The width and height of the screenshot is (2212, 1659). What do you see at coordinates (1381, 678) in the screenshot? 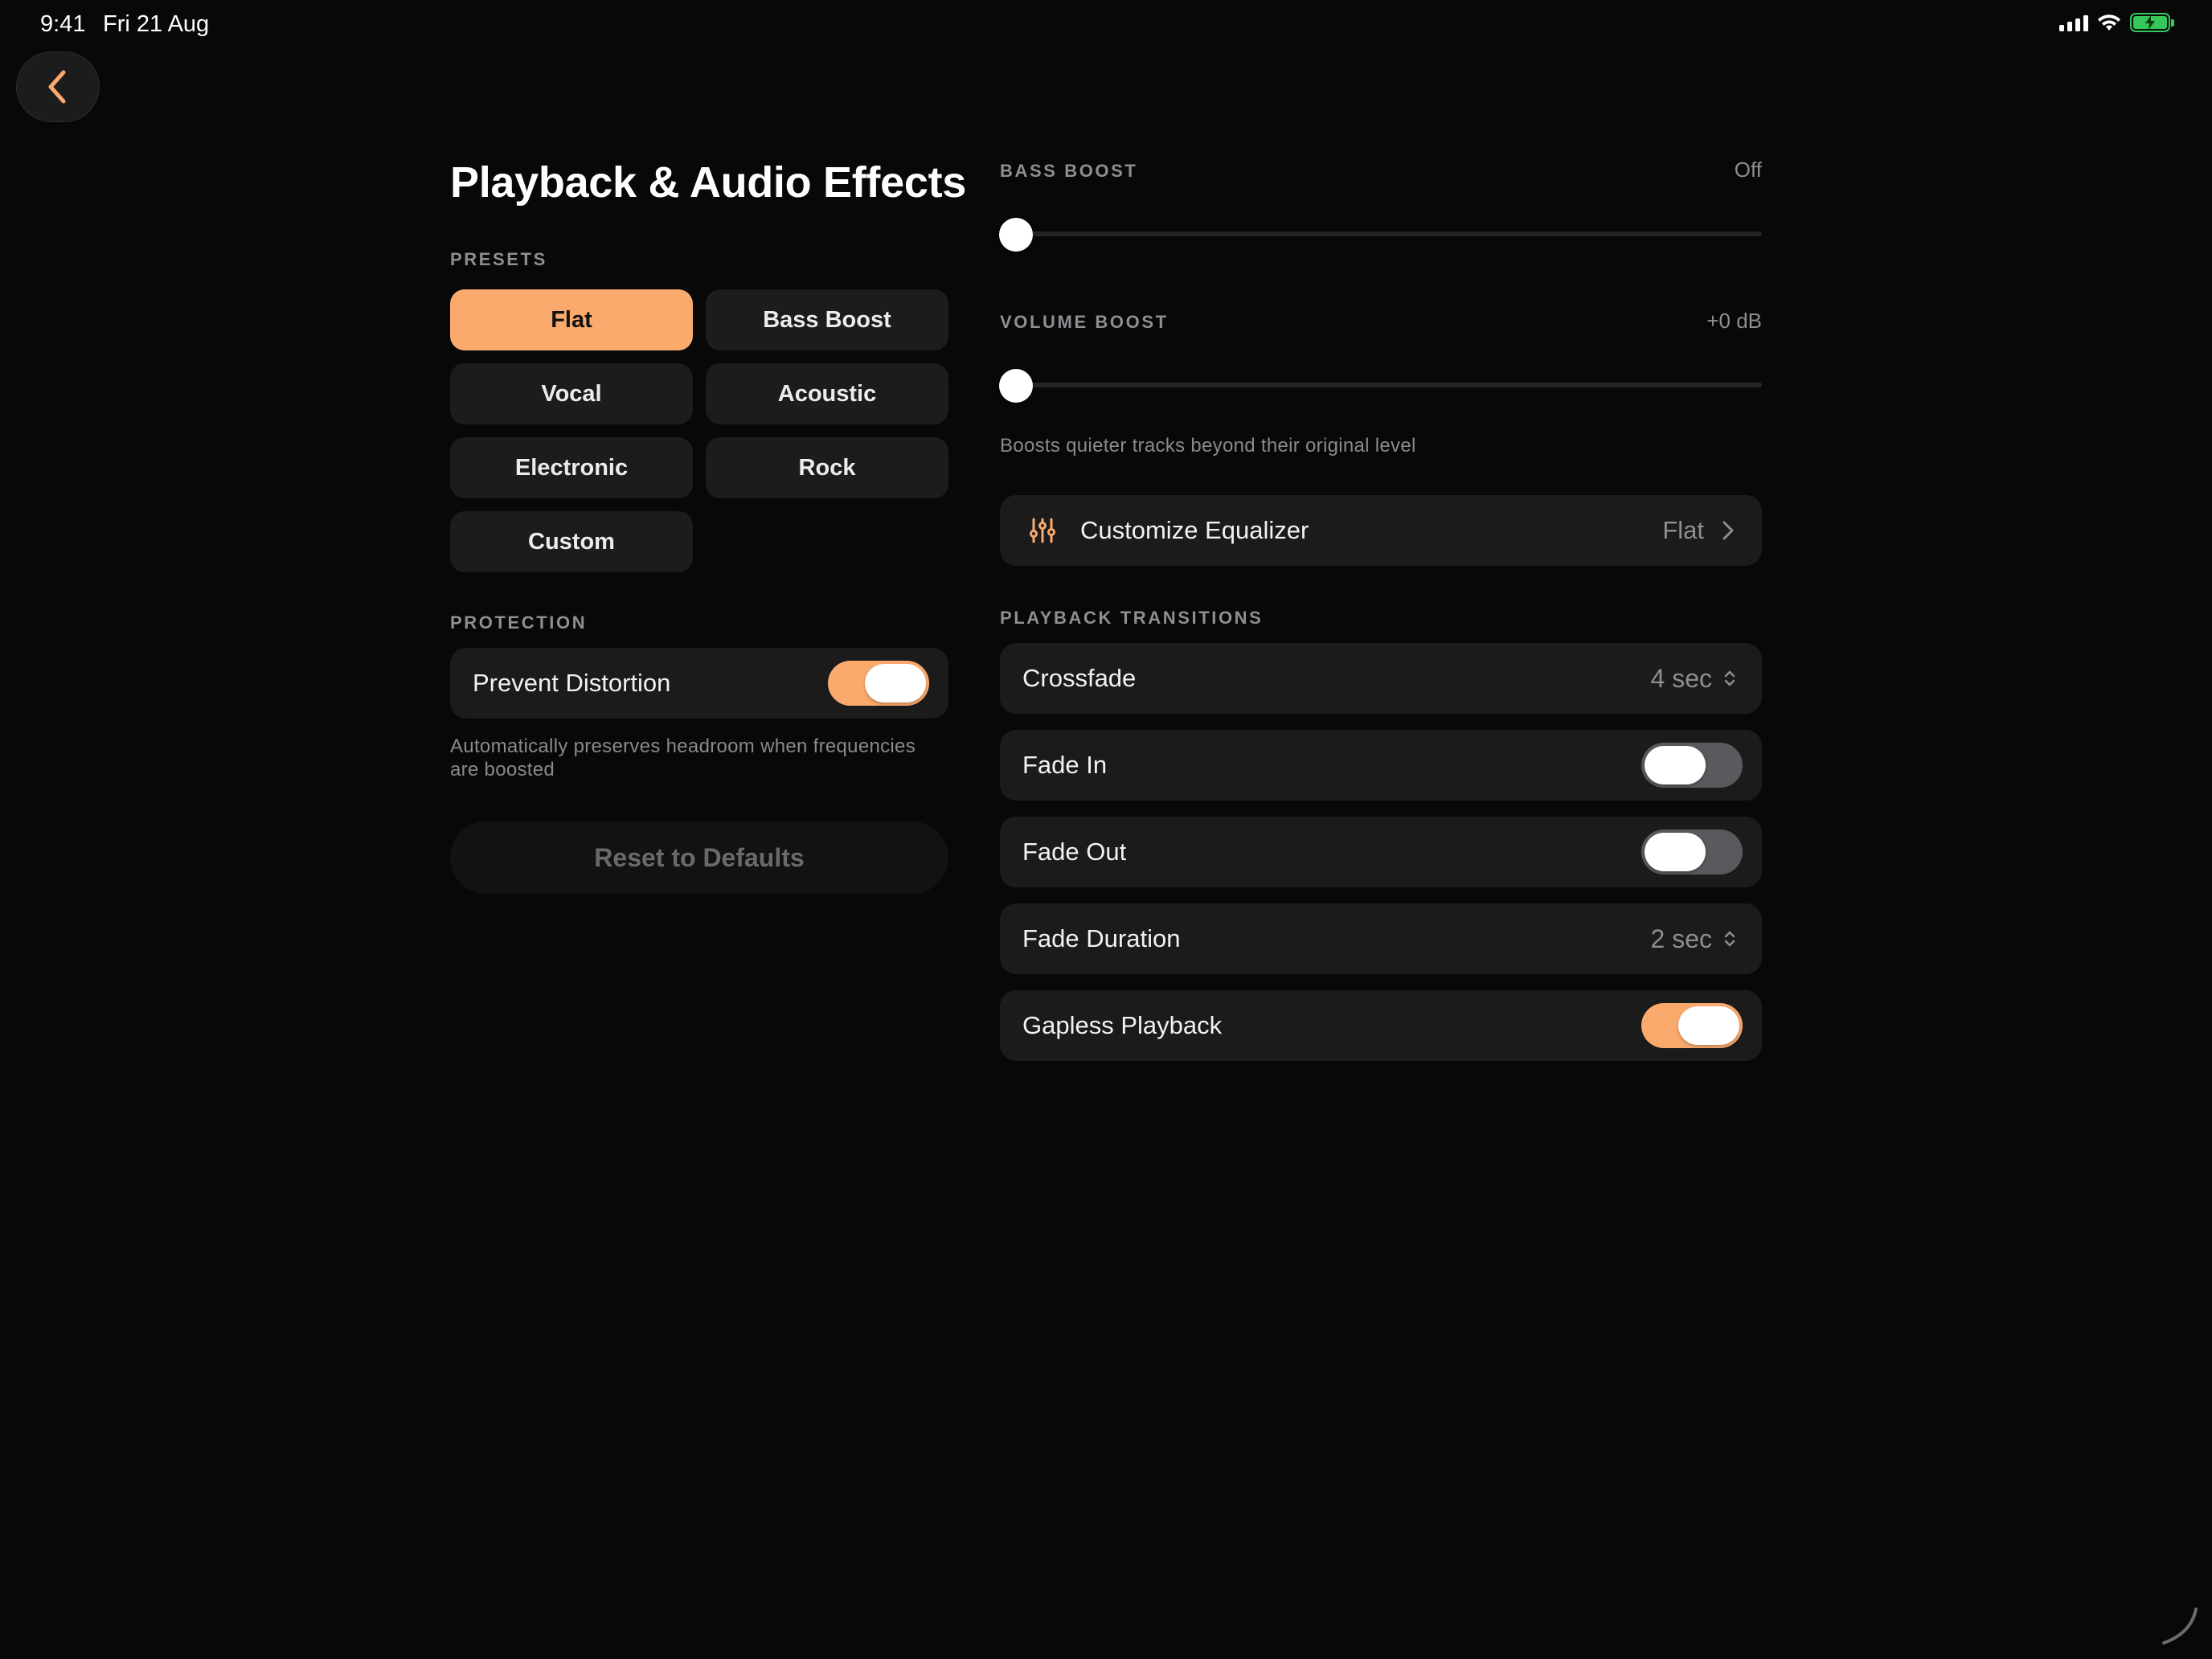
I see `crossfade-row: Crossfade 4 sec` at bounding box center [1381, 678].